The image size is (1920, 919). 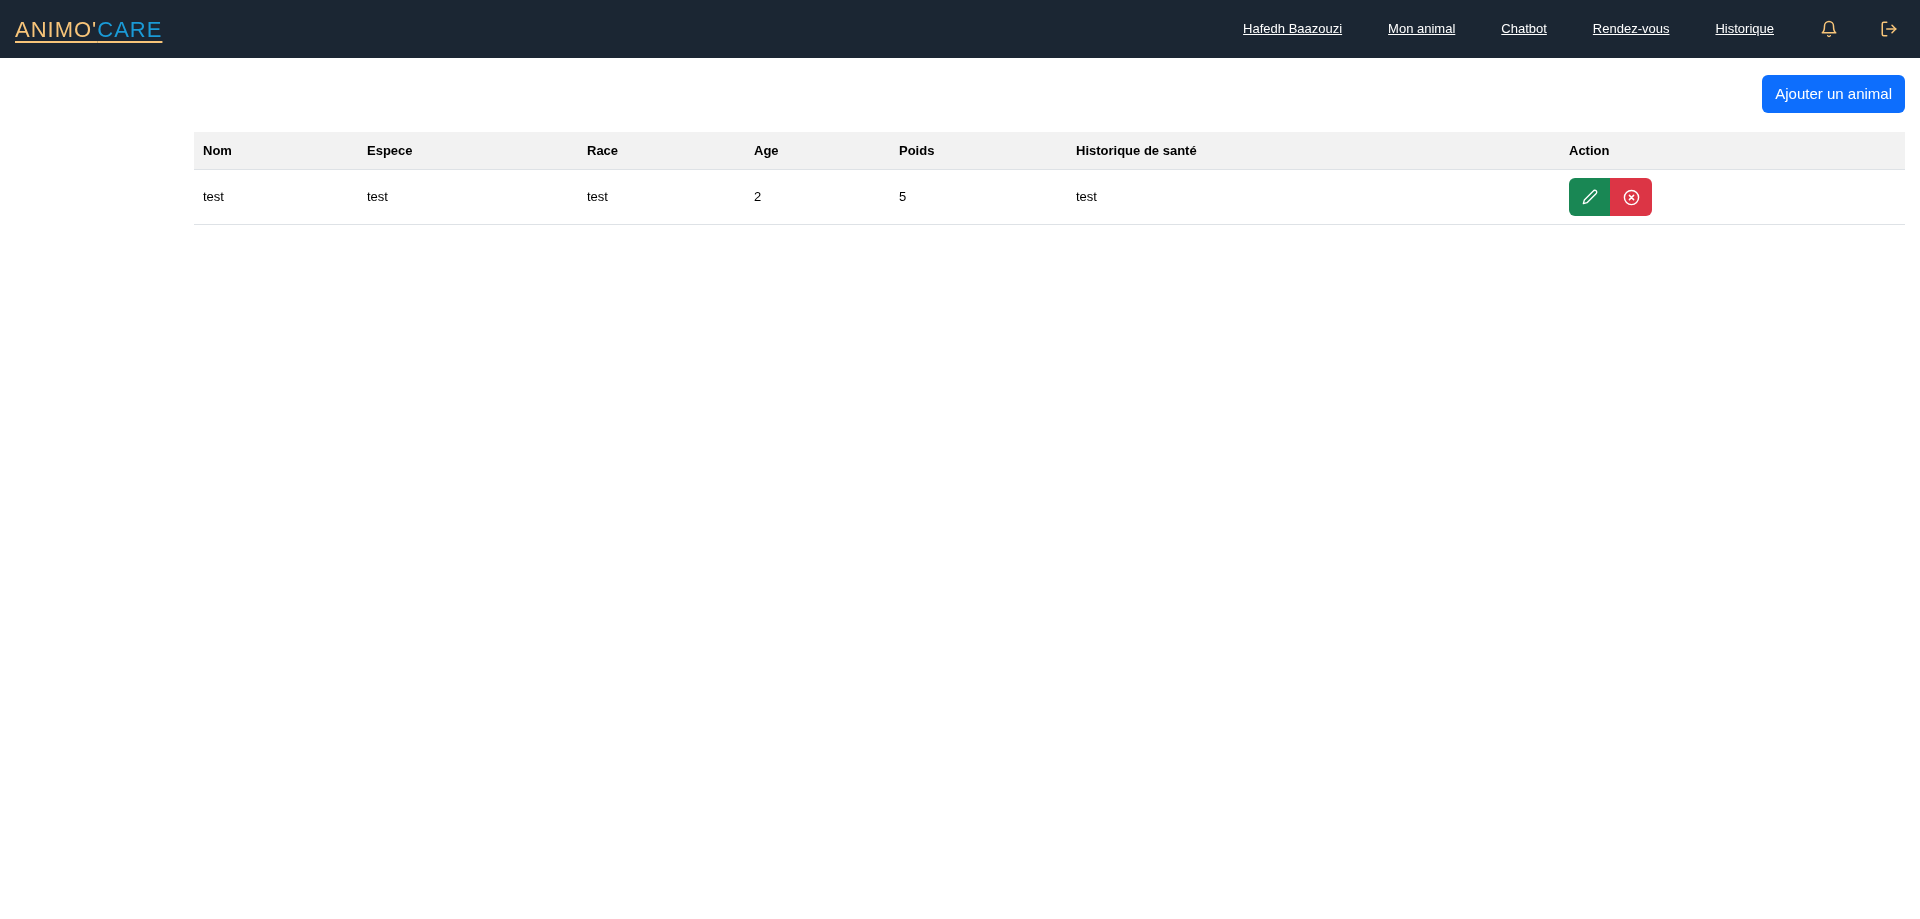 I want to click on bell-icon, so click(x=1829, y=29).